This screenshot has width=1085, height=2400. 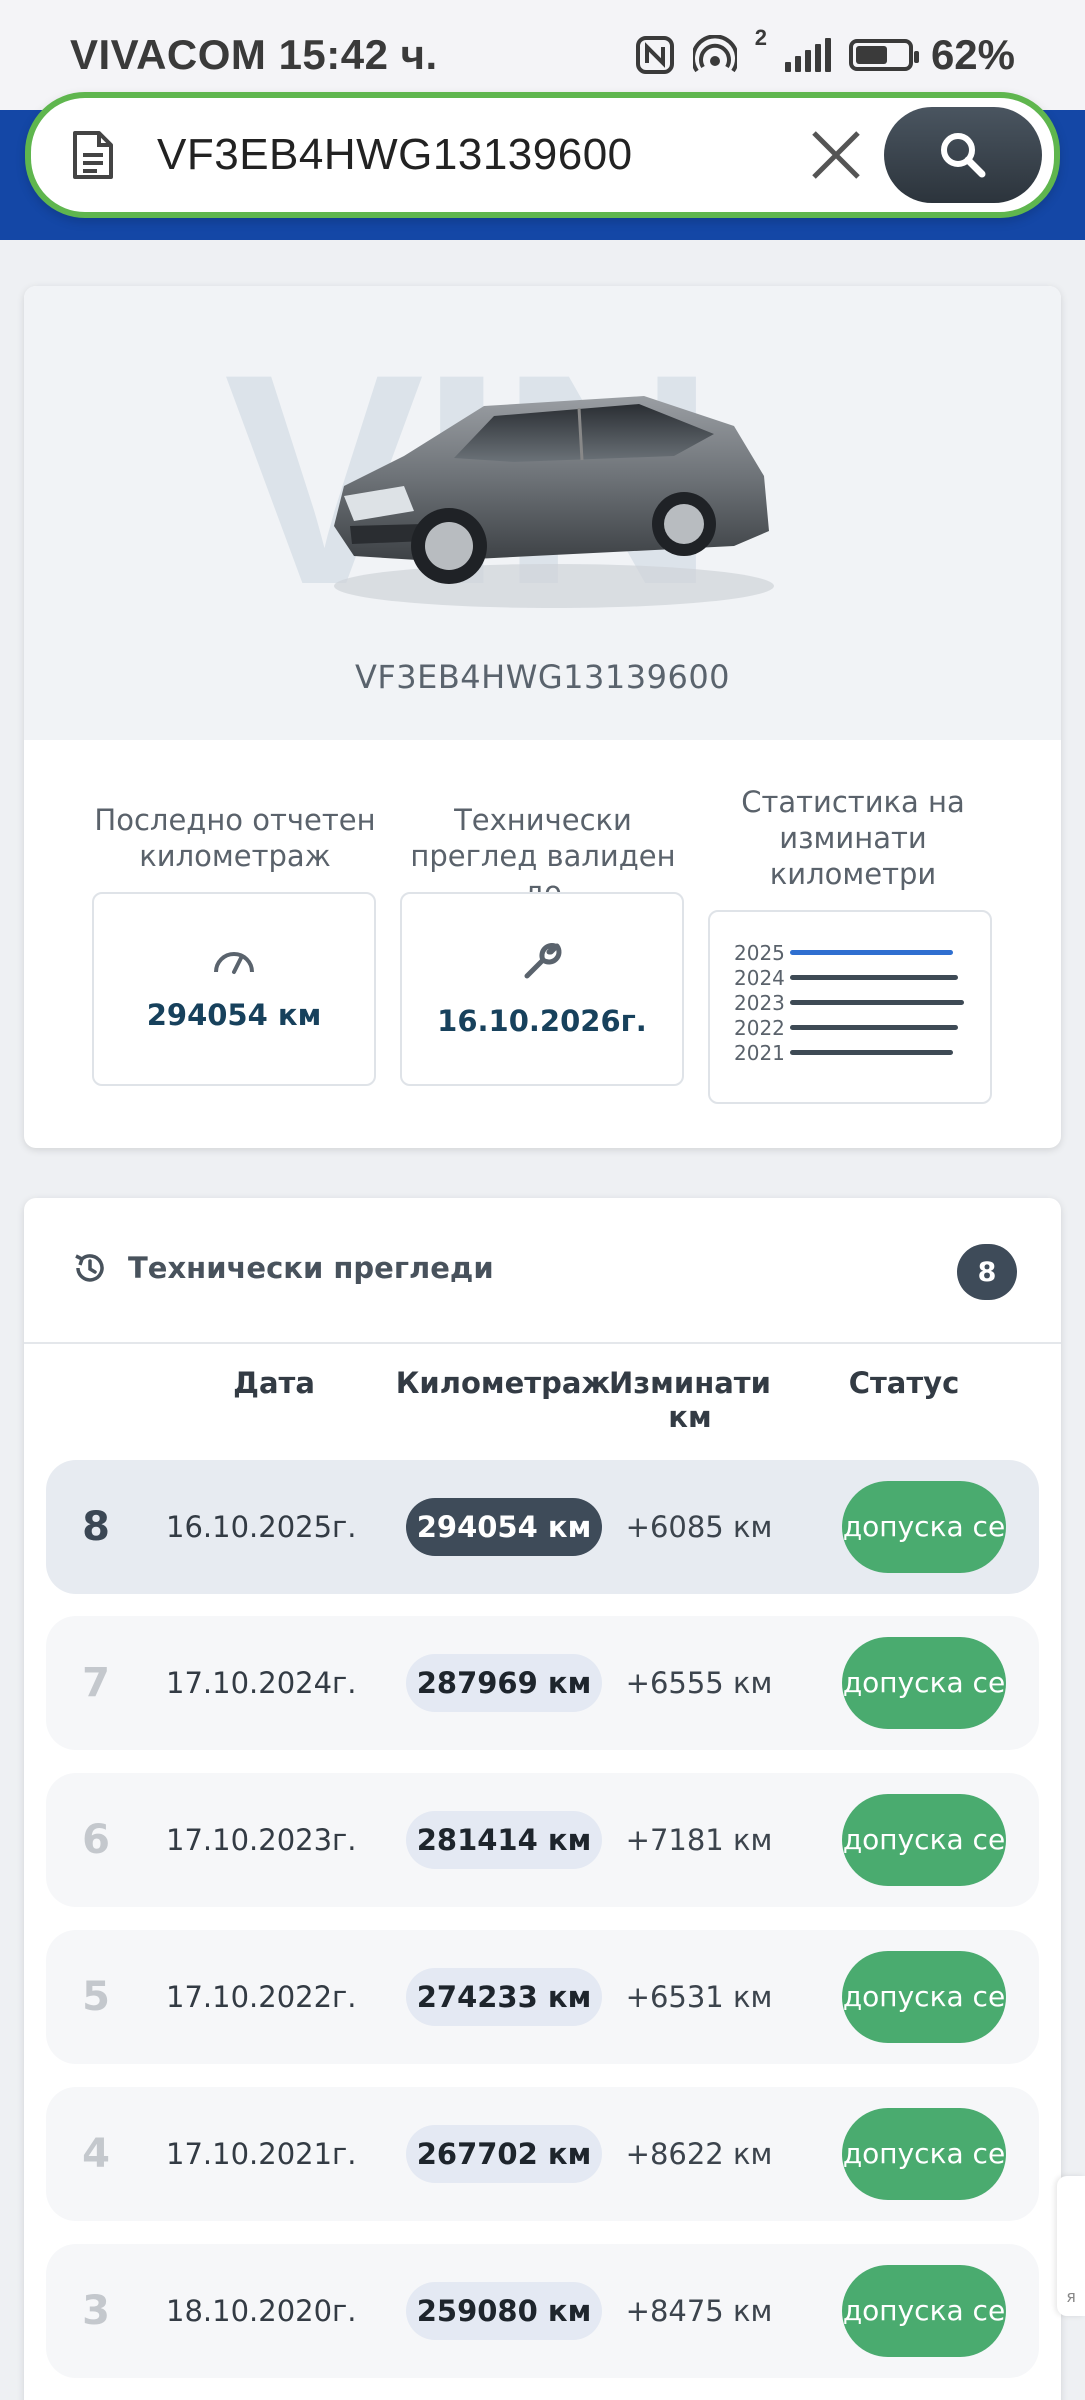 What do you see at coordinates (760, 37) in the screenshot?
I see `network-indicator: 2` at bounding box center [760, 37].